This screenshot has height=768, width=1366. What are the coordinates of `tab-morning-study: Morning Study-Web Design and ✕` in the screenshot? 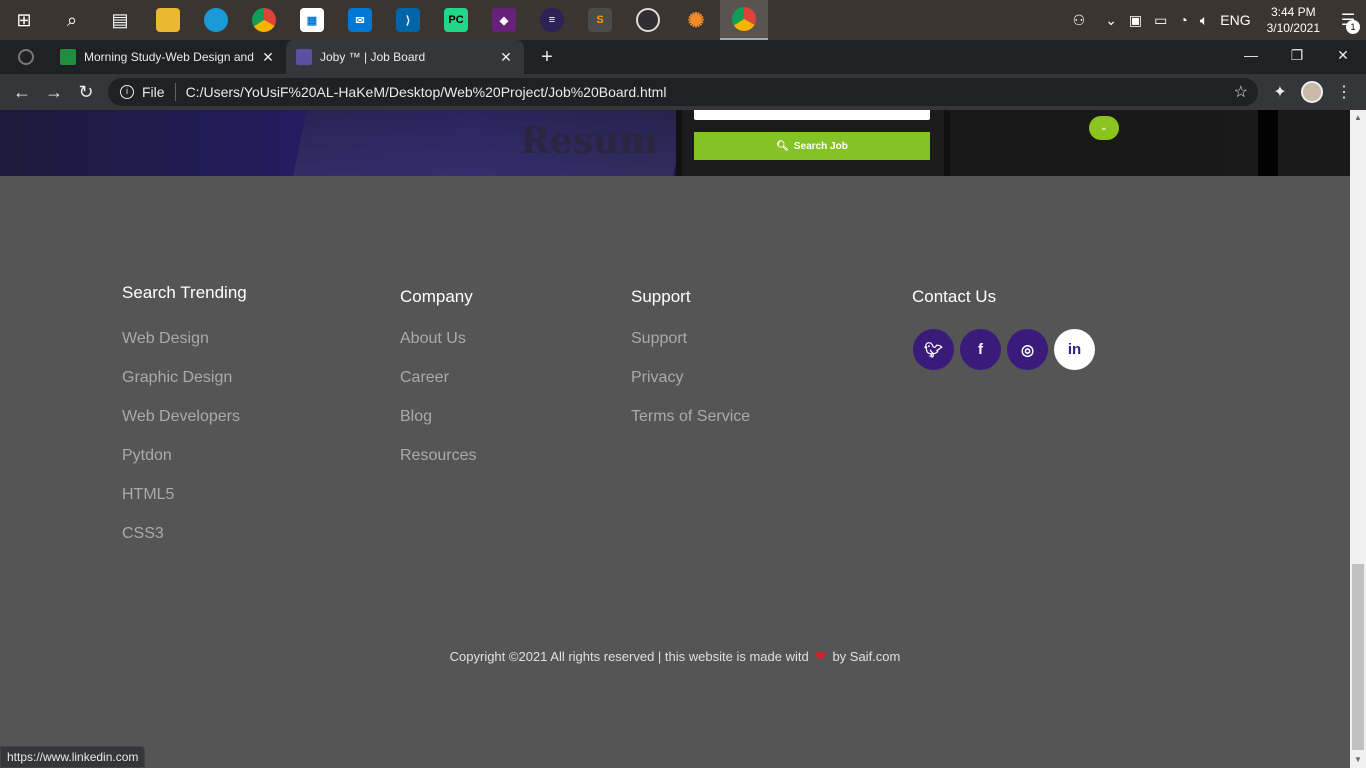 It's located at (168, 57).